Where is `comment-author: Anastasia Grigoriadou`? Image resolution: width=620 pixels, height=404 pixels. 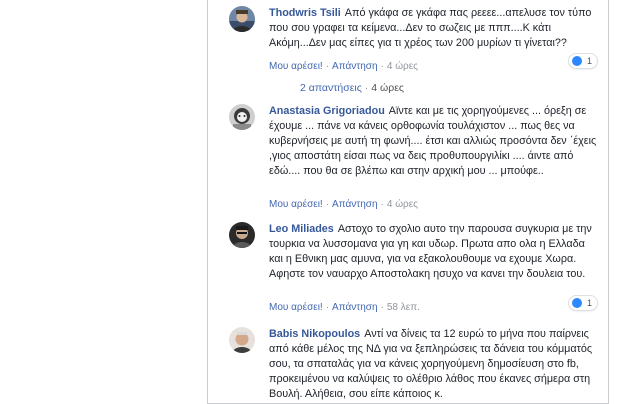 comment-author: Anastasia Grigoriadou is located at coordinates (327, 111).